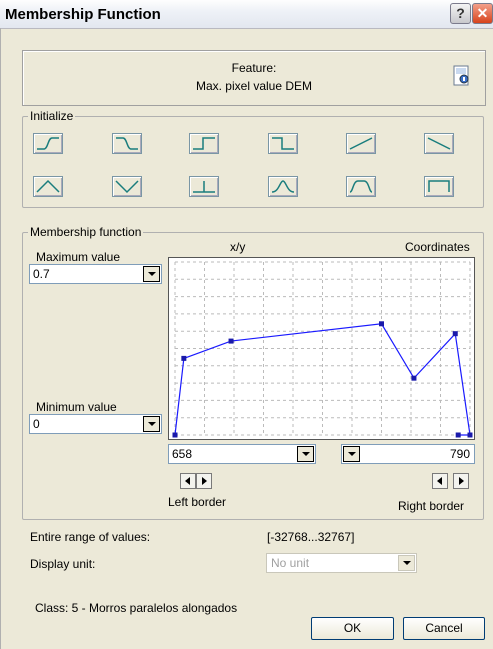 This screenshot has height=649, width=493. Describe the element at coordinates (83, 14) in the screenshot. I see `window-title: Membership Function` at that location.